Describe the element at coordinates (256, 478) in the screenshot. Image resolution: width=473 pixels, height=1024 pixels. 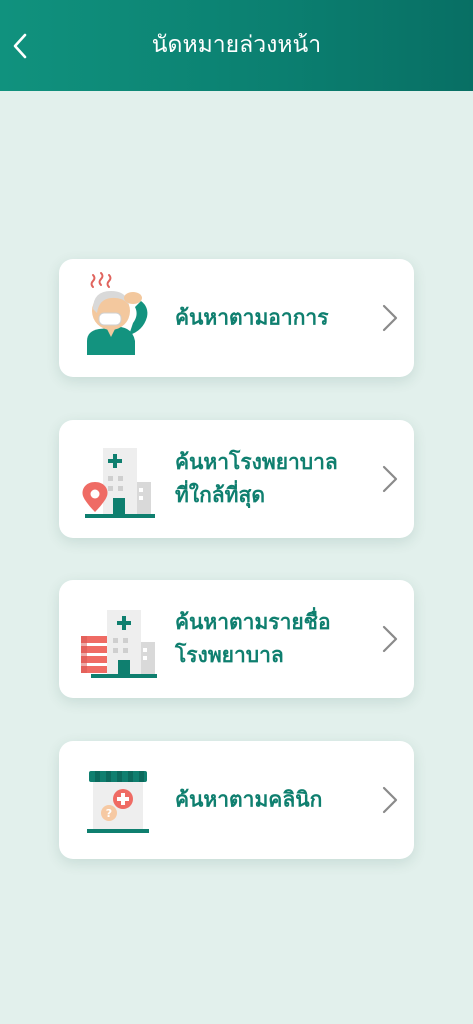
I see `search-nearest-hospital-label: ค้นหาโรงพยาบาล ที่ใกล้ที่สุด` at that location.